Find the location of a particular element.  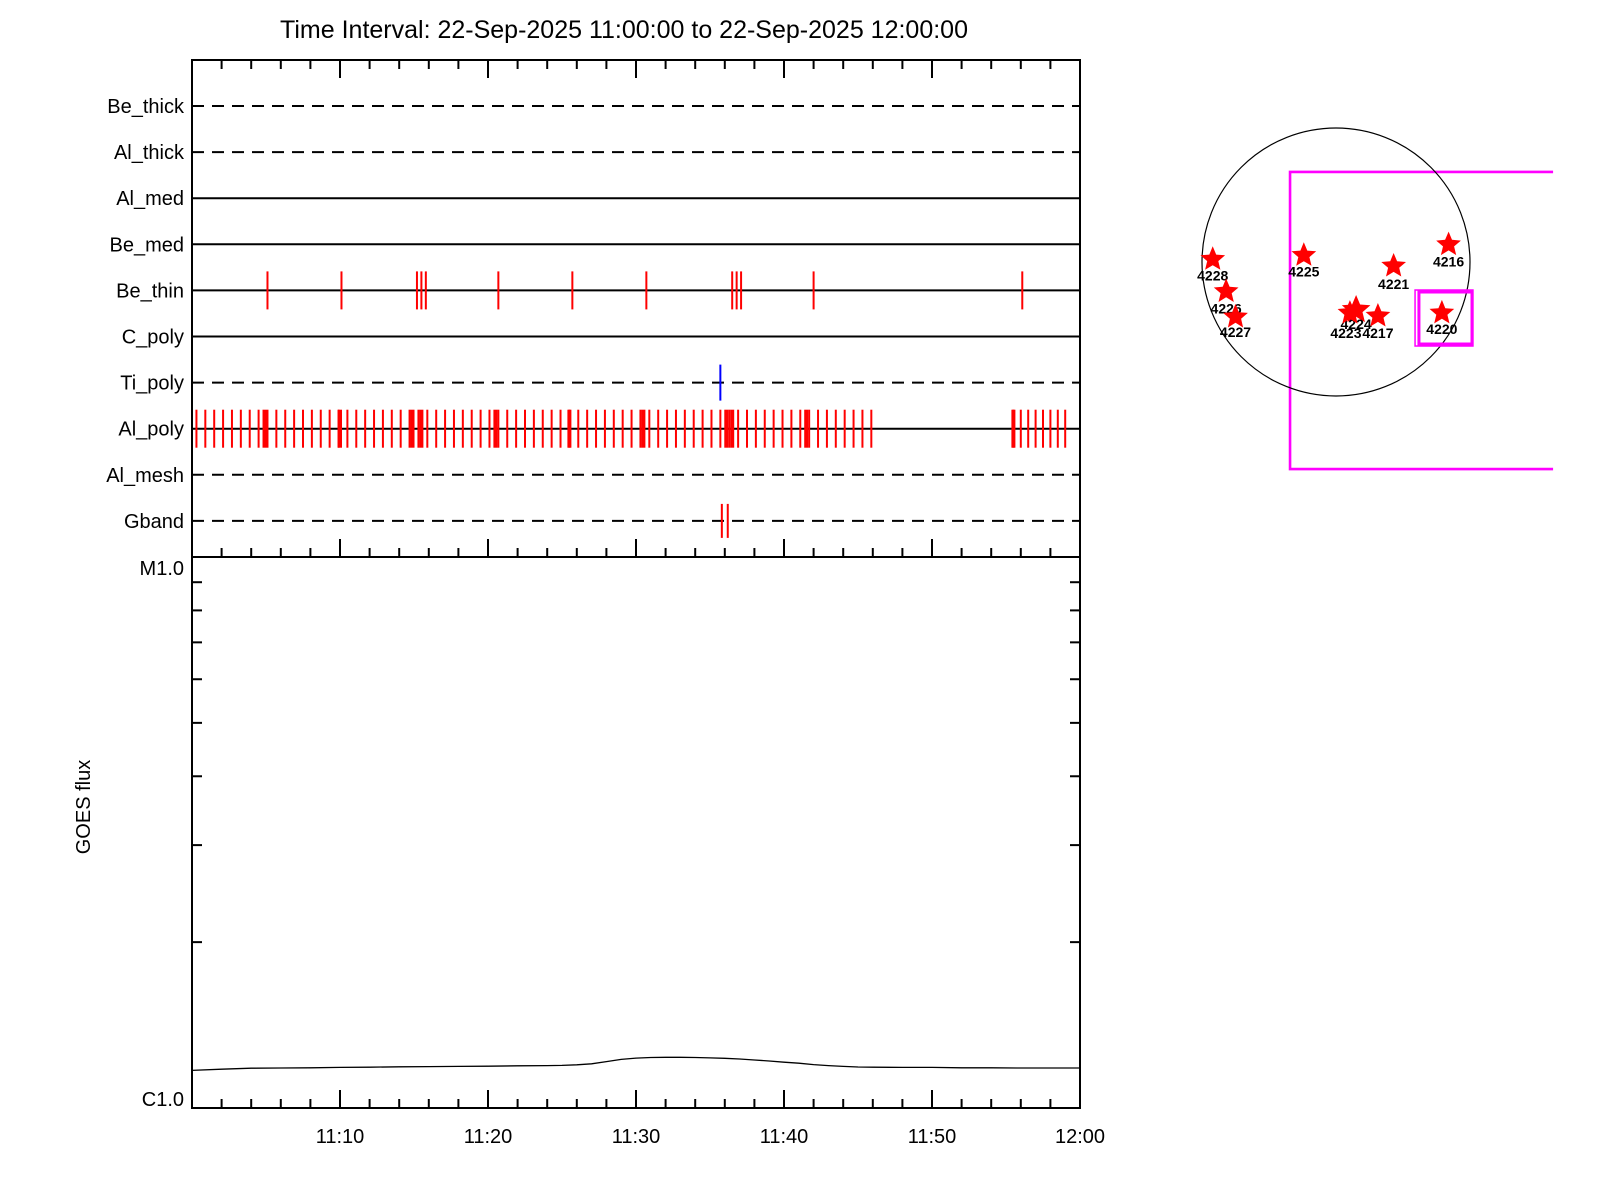

x-axis-label: 11:50 is located at coordinates (932, 1137).